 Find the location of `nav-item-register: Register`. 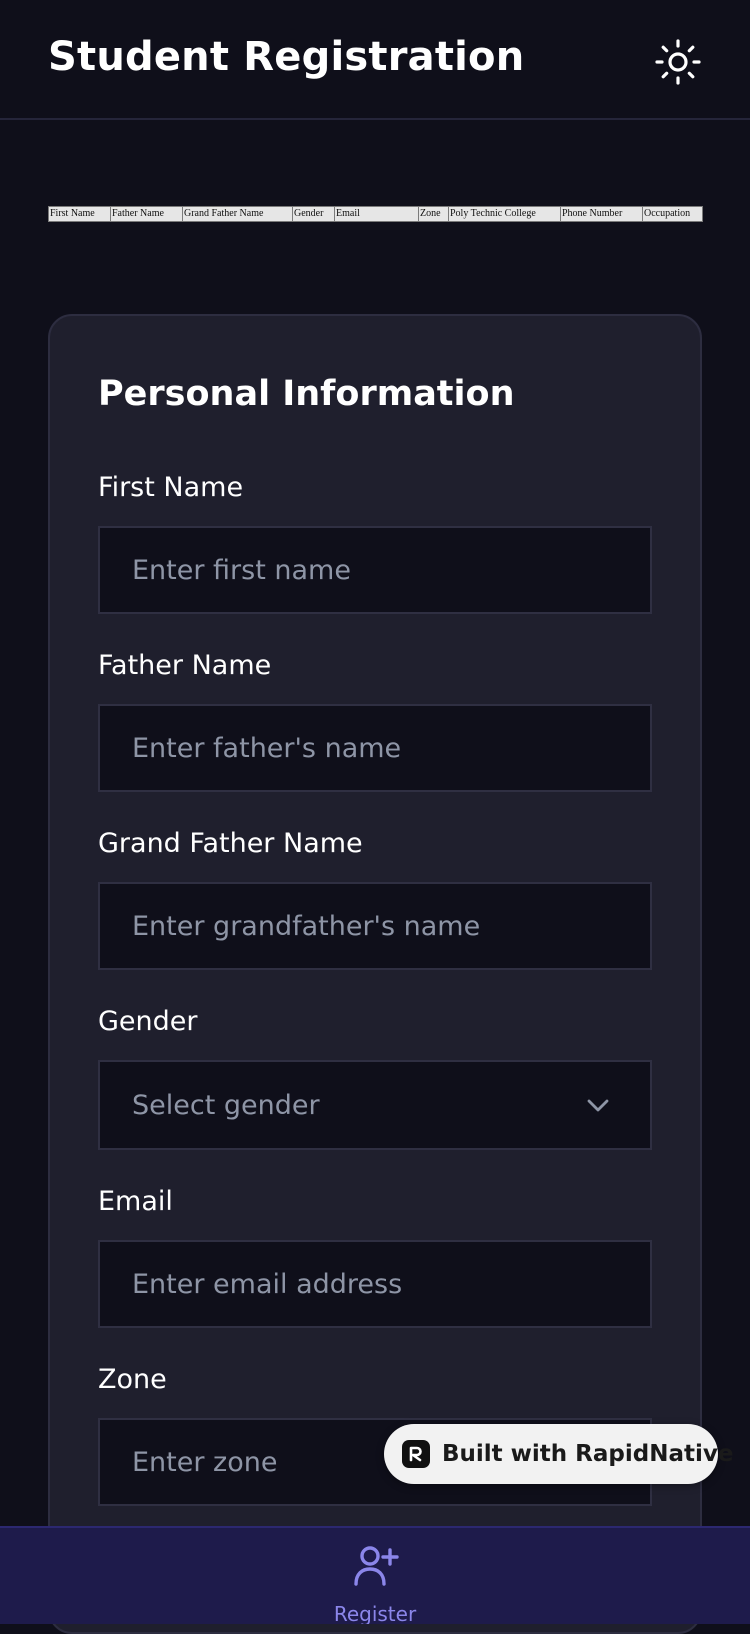

nav-item-register: Register is located at coordinates (375, 1583).